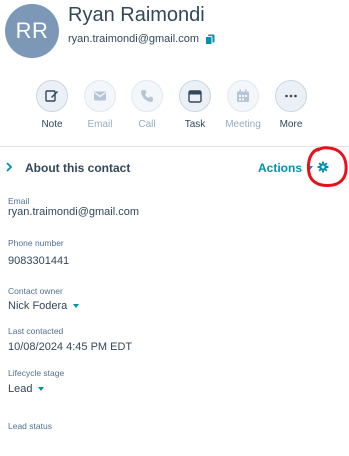 This screenshot has width=349, height=456. Describe the element at coordinates (136, 15) in the screenshot. I see `contact-name: Ryan Raimondi` at that location.